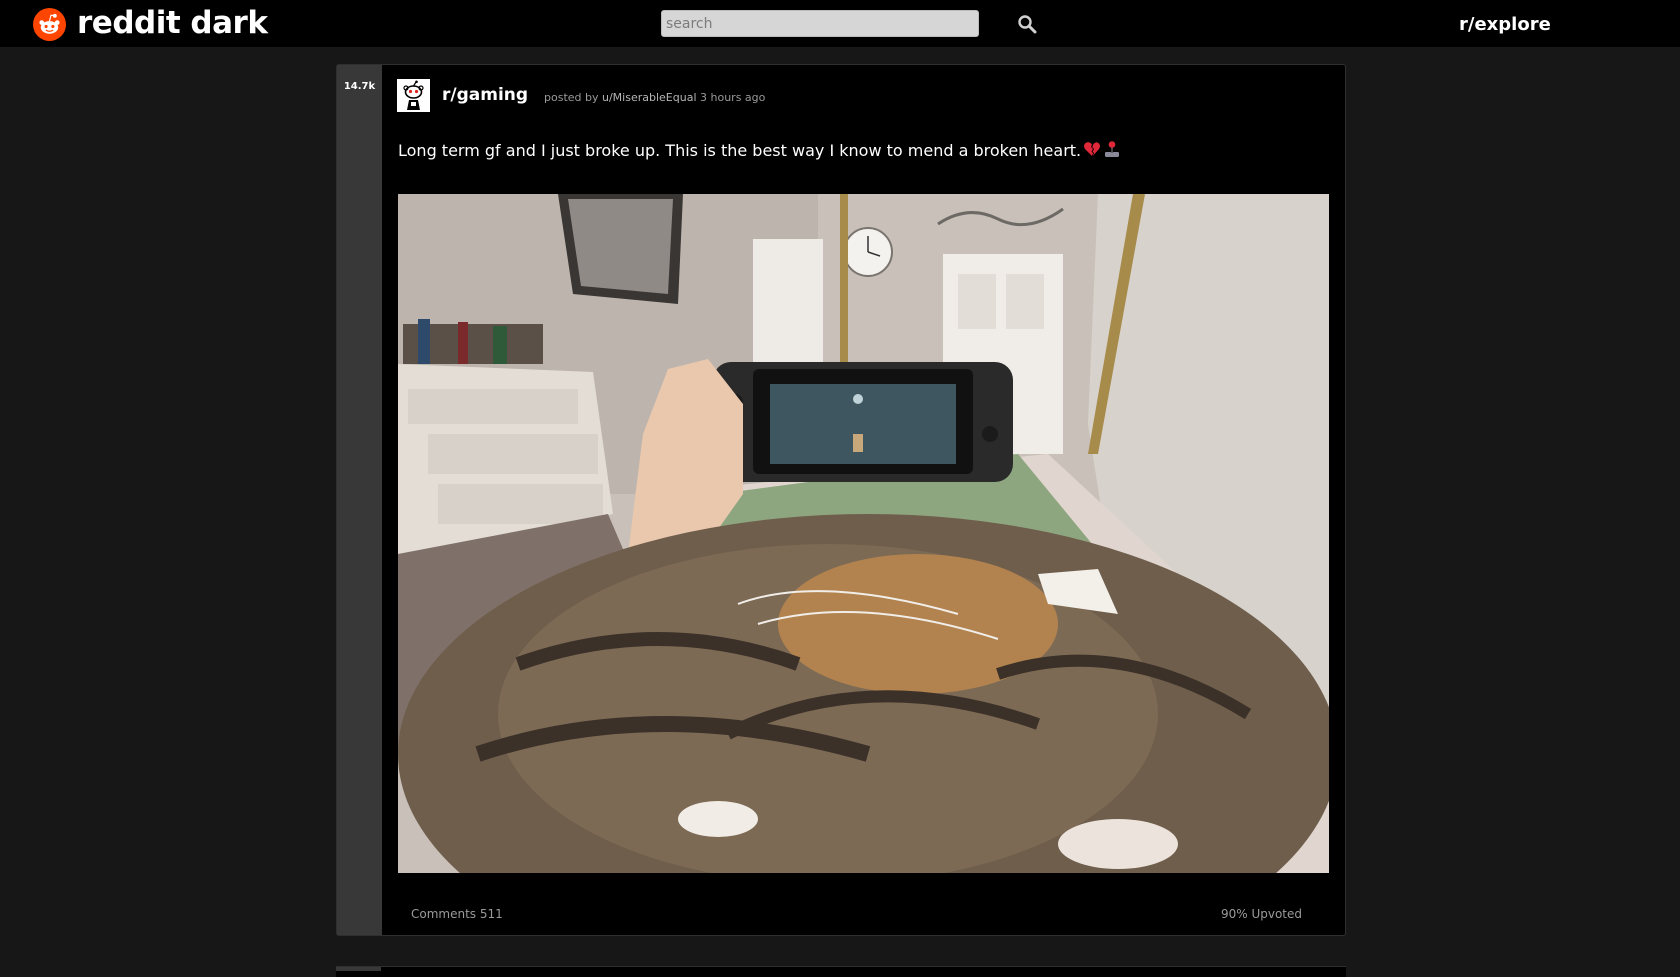  I want to click on site-brand: reddit dark, so click(172, 23).